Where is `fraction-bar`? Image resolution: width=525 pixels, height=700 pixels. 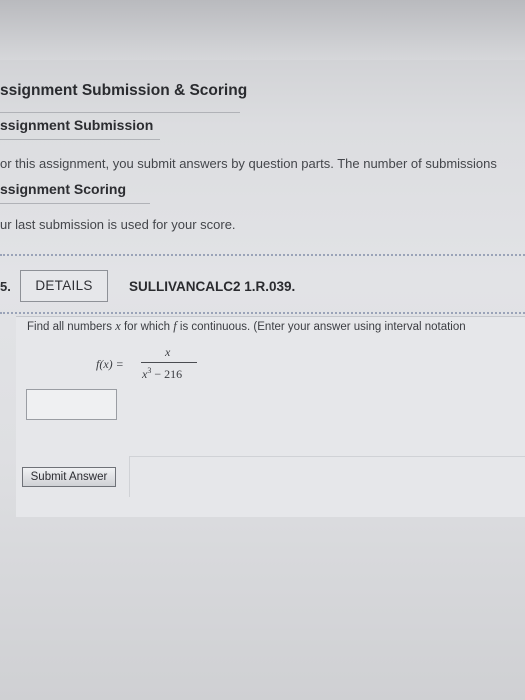
fraction-bar is located at coordinates (169, 362).